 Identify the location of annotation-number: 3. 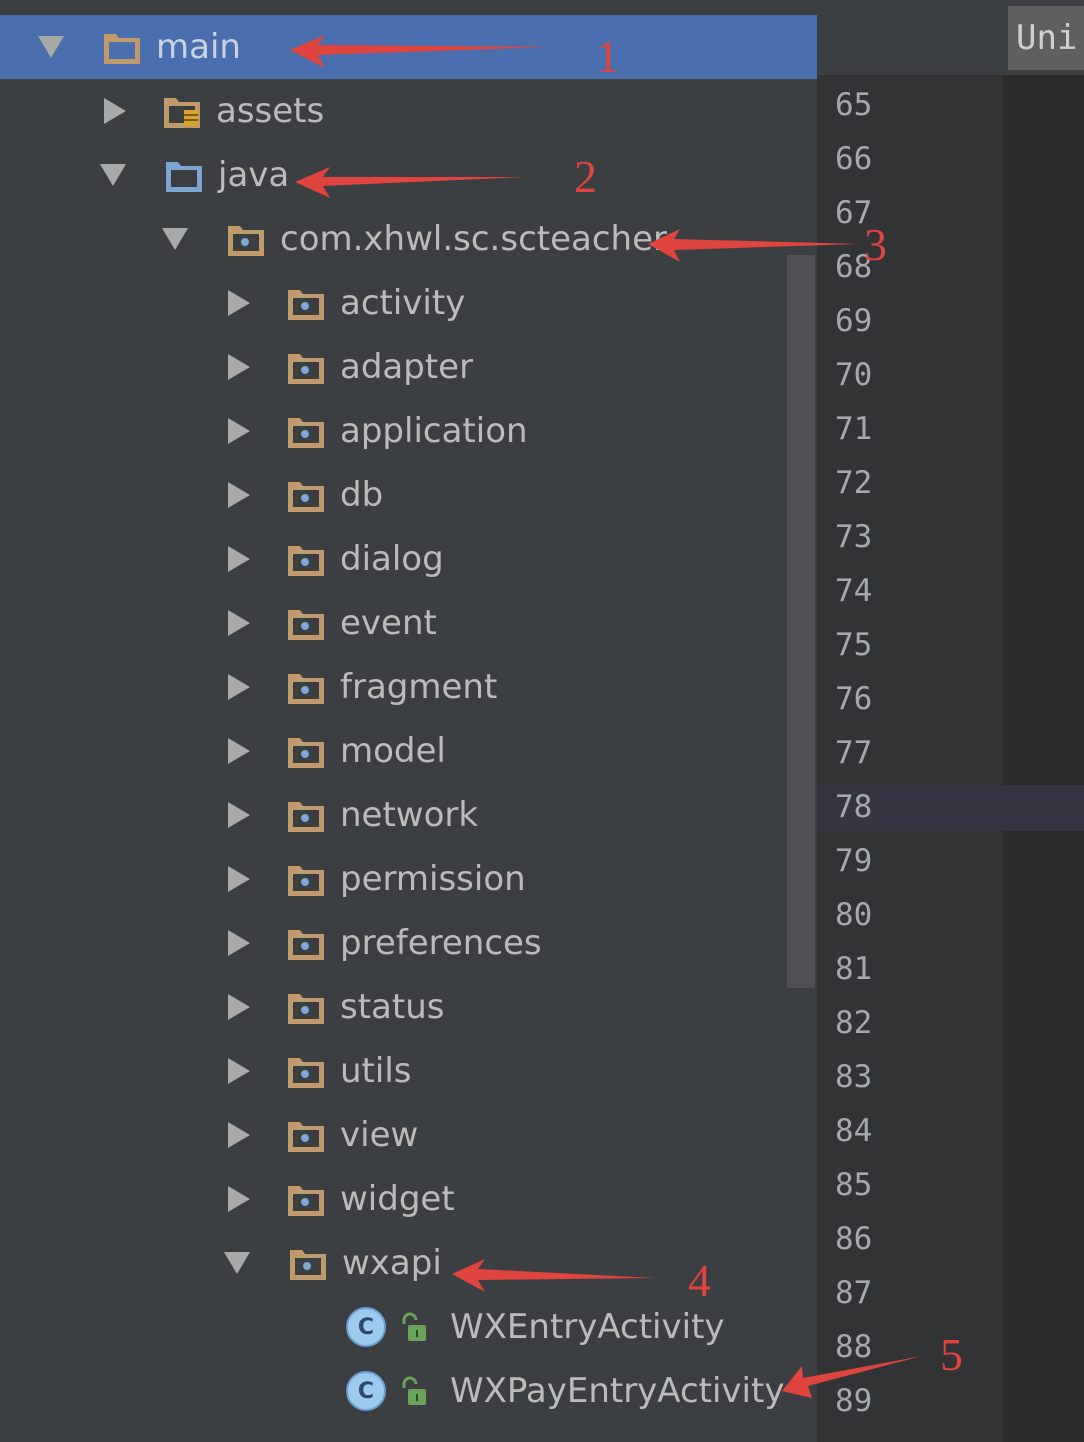
(875, 244).